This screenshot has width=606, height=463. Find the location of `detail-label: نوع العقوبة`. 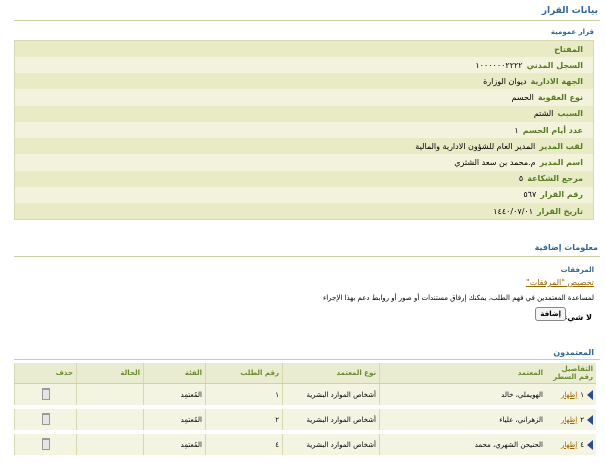

detail-label: نوع العقوبة is located at coordinates (560, 98).